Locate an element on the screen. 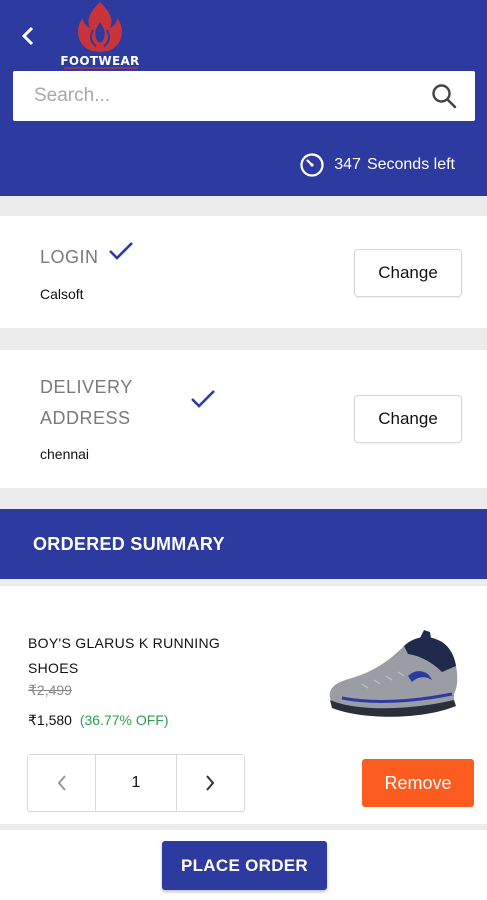 The width and height of the screenshot is (487, 900). search-bar is located at coordinates (244, 96).